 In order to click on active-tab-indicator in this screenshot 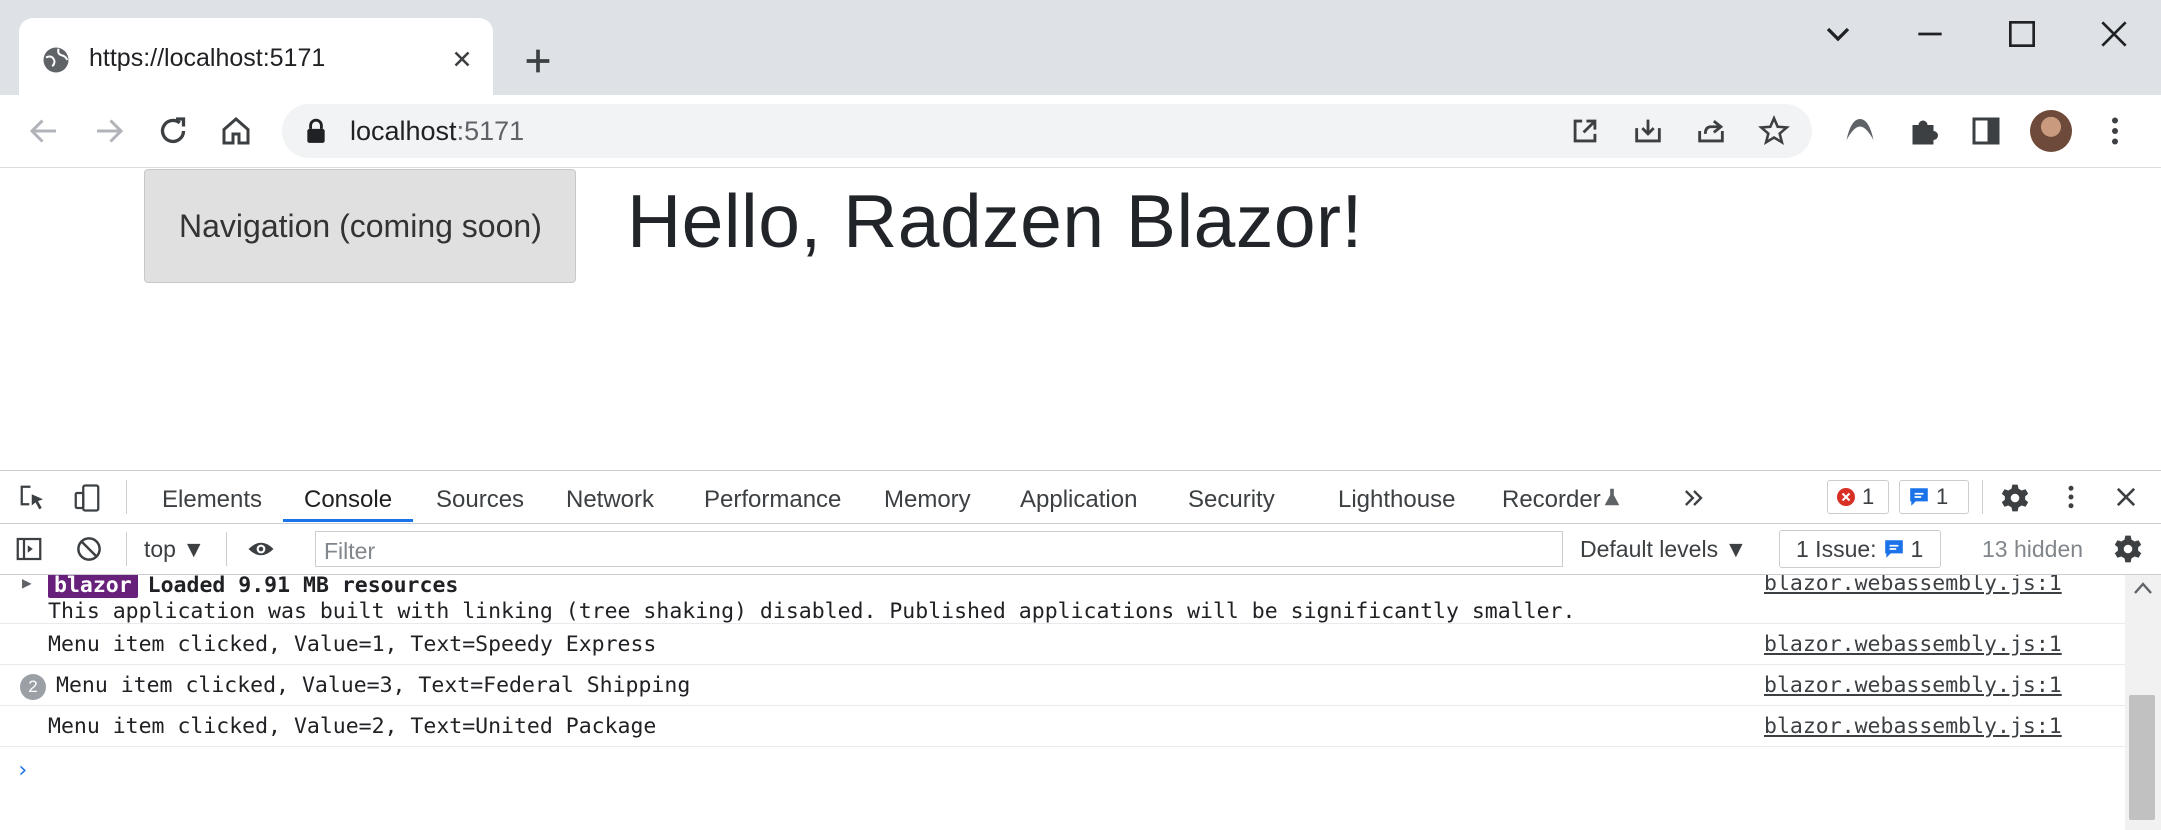, I will do `click(348, 520)`.